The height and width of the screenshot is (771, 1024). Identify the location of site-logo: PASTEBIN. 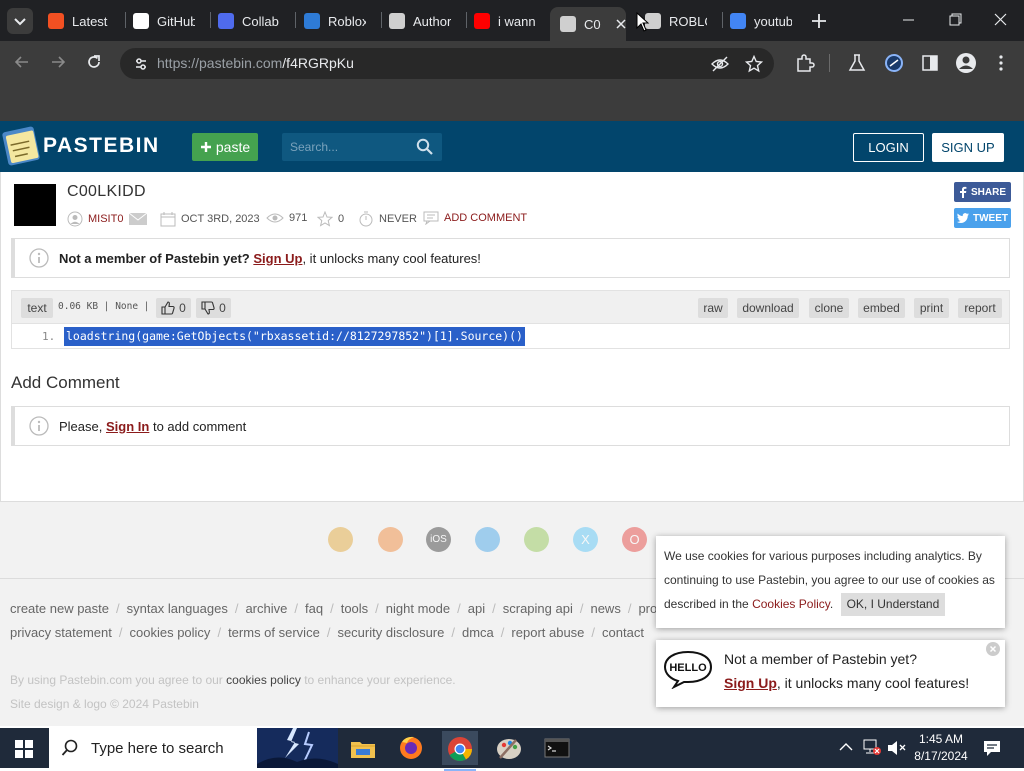
(101, 146).